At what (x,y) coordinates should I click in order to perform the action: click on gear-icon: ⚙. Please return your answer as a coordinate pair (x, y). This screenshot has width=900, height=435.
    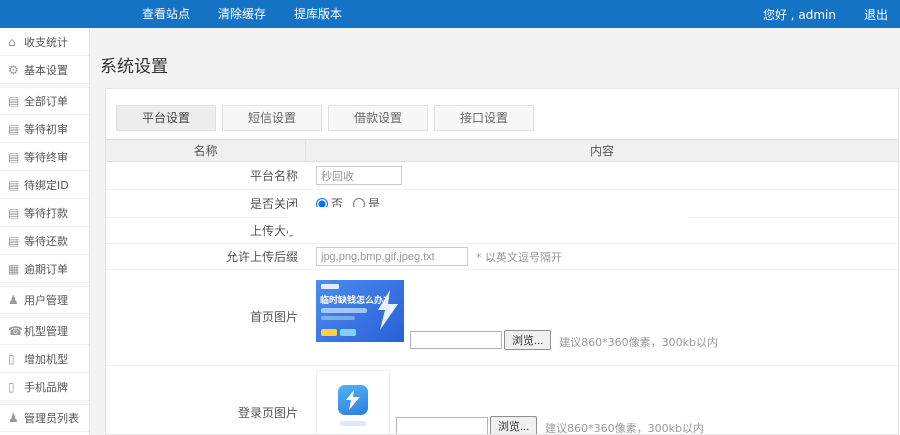
    Looking at the image, I should click on (13, 69).